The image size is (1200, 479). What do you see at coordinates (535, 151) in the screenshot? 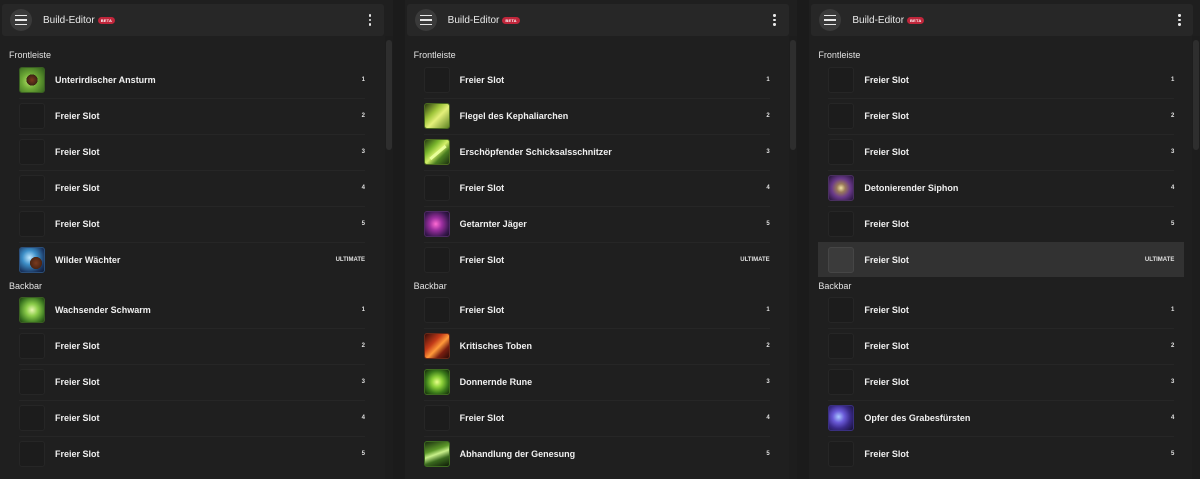
I see `slot-name: Erschöpfender Schicksalsschnitzer` at bounding box center [535, 151].